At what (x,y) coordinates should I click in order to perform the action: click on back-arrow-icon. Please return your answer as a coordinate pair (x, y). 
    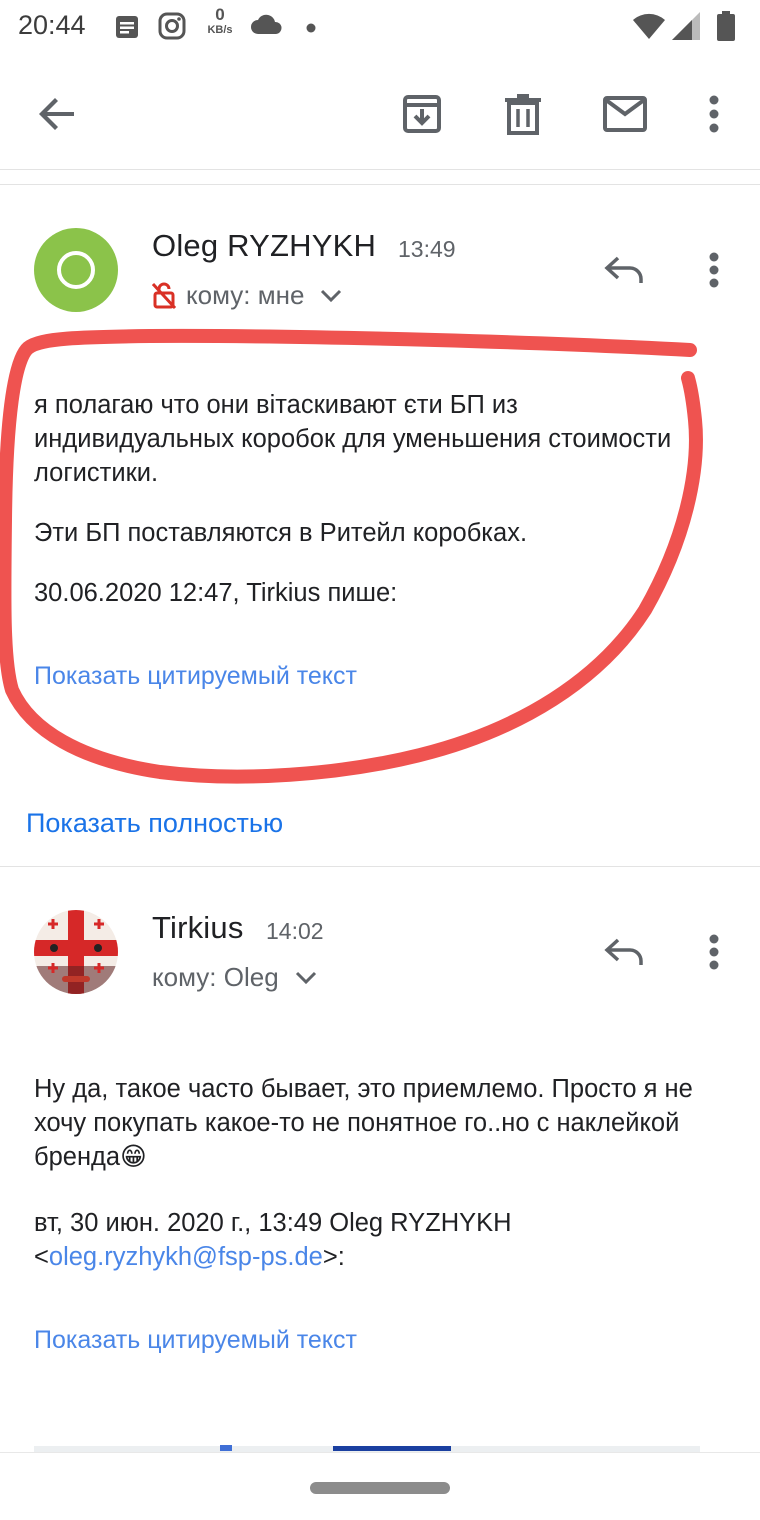
    Looking at the image, I should click on (56, 114).